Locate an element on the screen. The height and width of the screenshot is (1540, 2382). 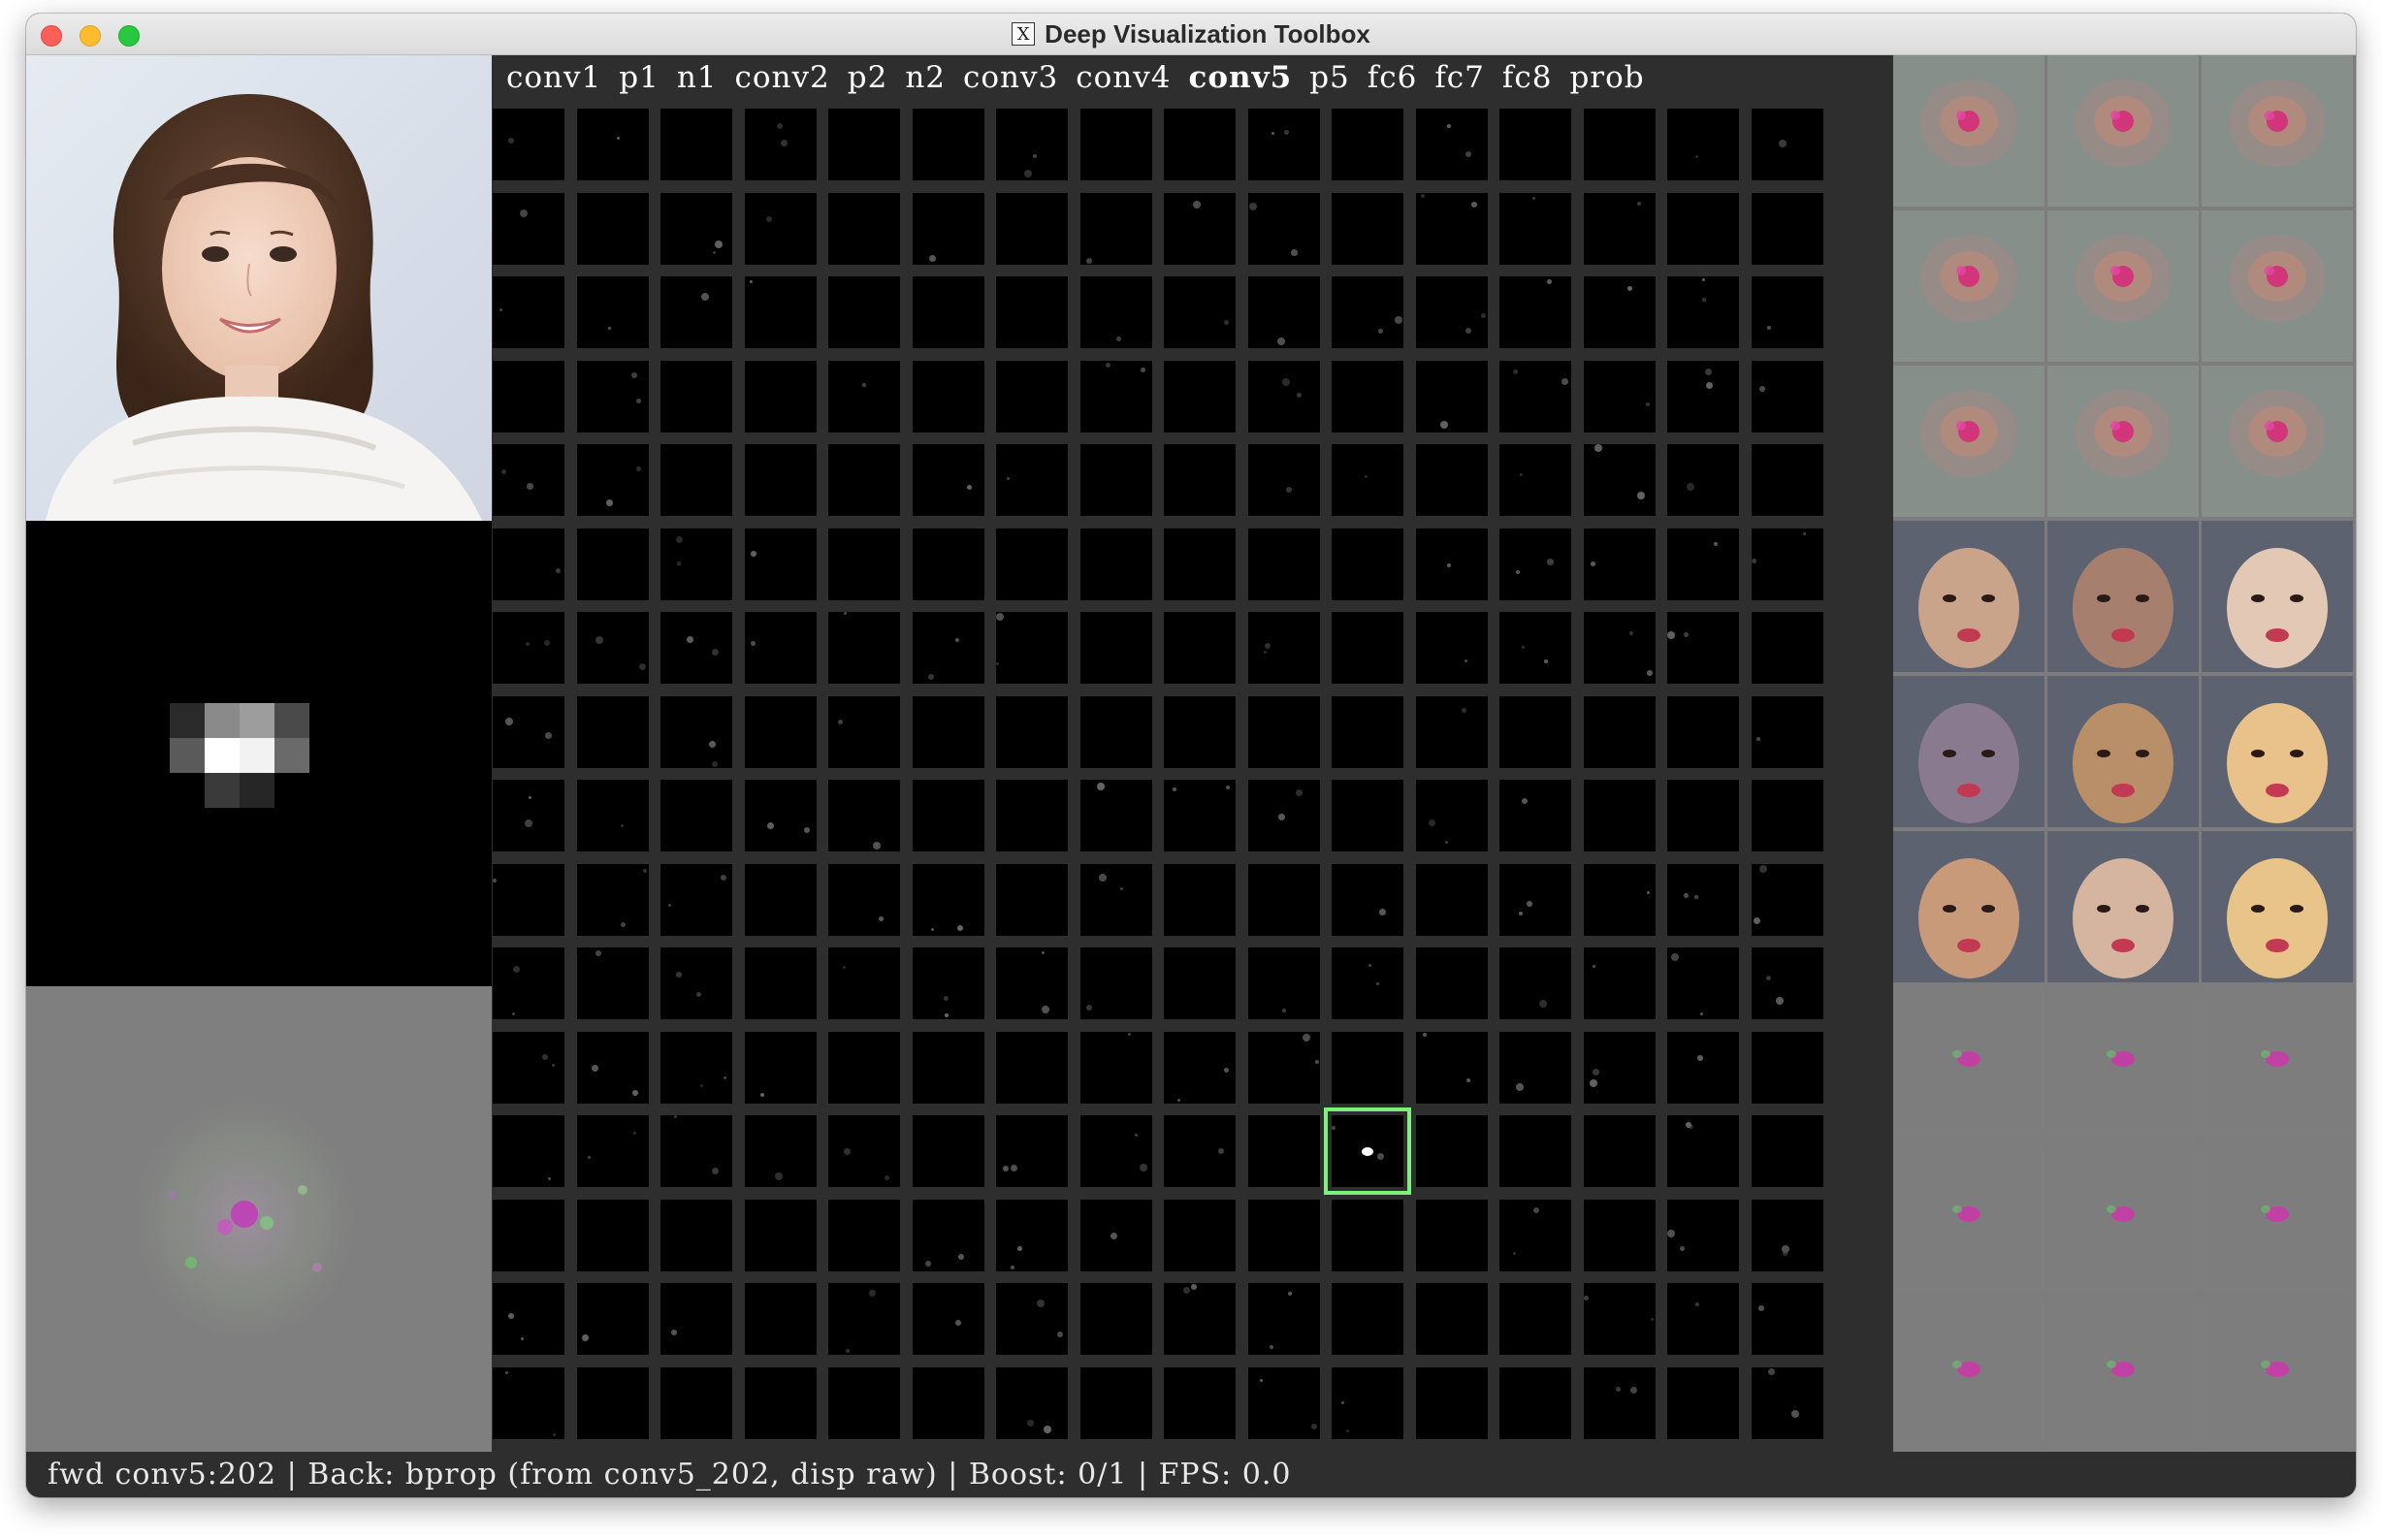
layer-tab-fc6: fc6 is located at coordinates (1393, 78).